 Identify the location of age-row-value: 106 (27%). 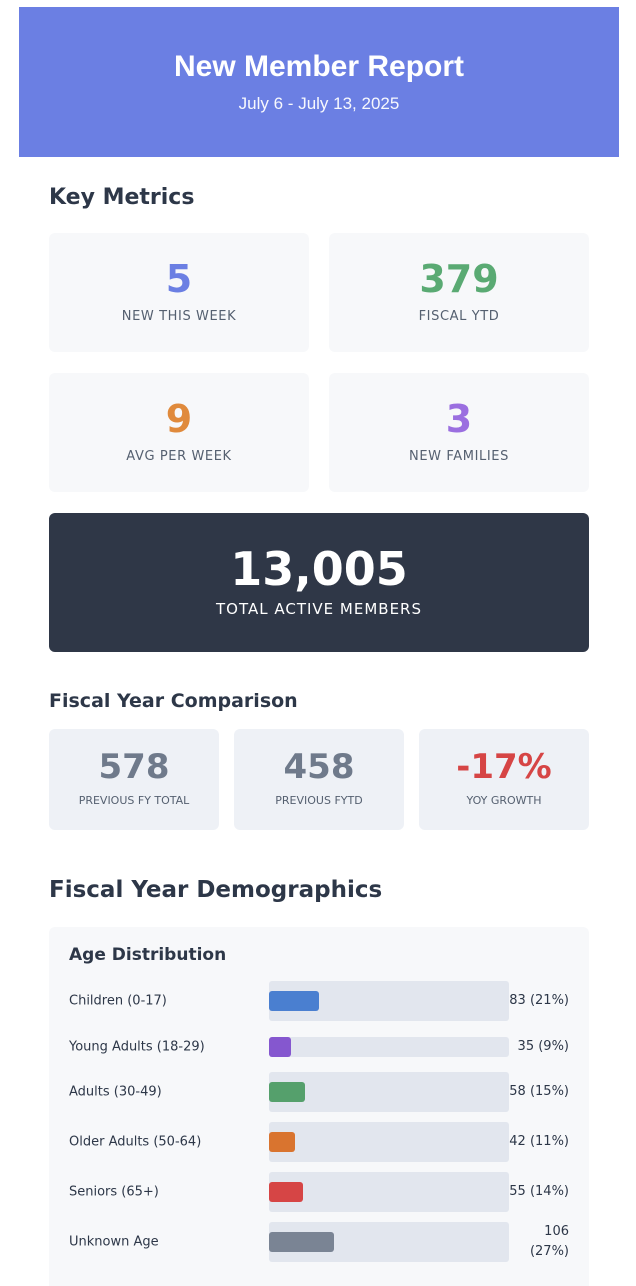
(549, 1241).